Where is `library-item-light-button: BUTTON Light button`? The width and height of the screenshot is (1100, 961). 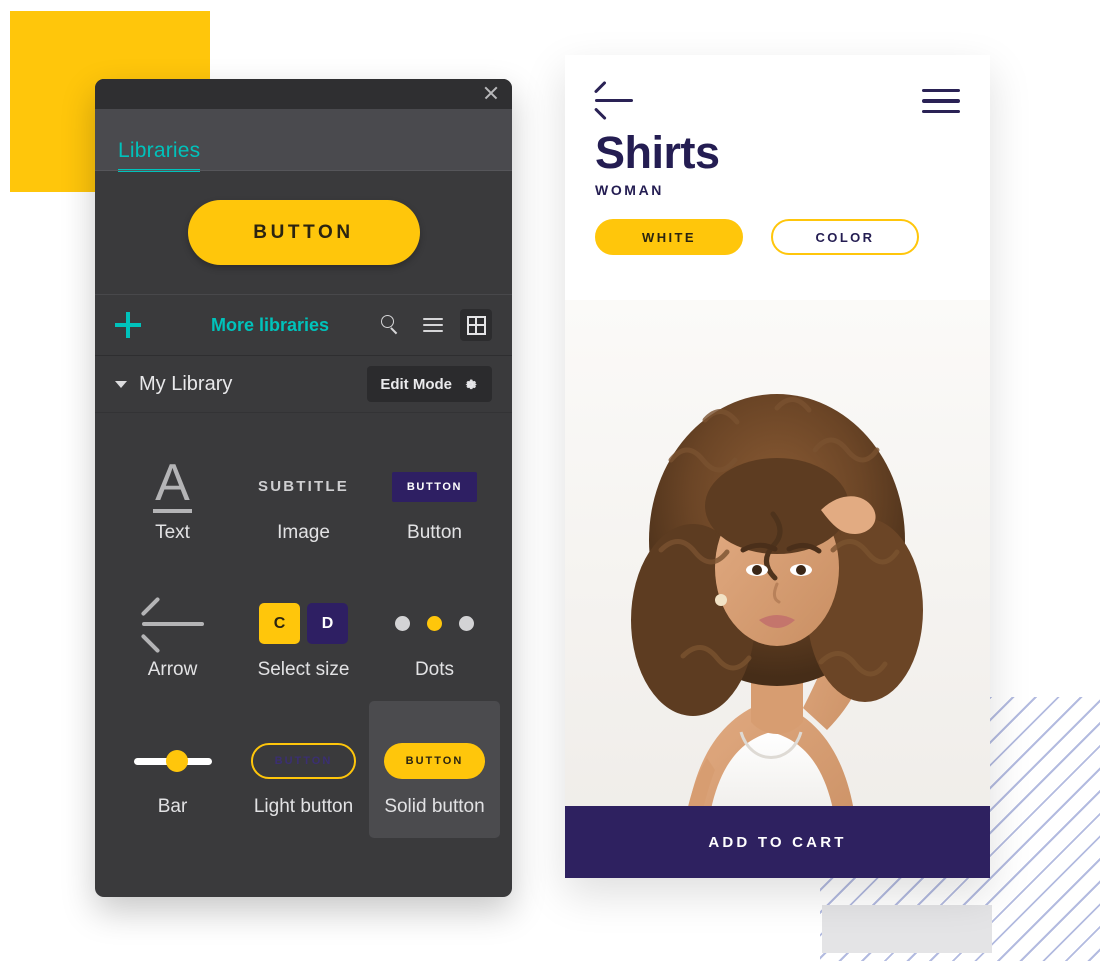
library-item-light-button: BUTTON Light button is located at coordinates (303, 769).